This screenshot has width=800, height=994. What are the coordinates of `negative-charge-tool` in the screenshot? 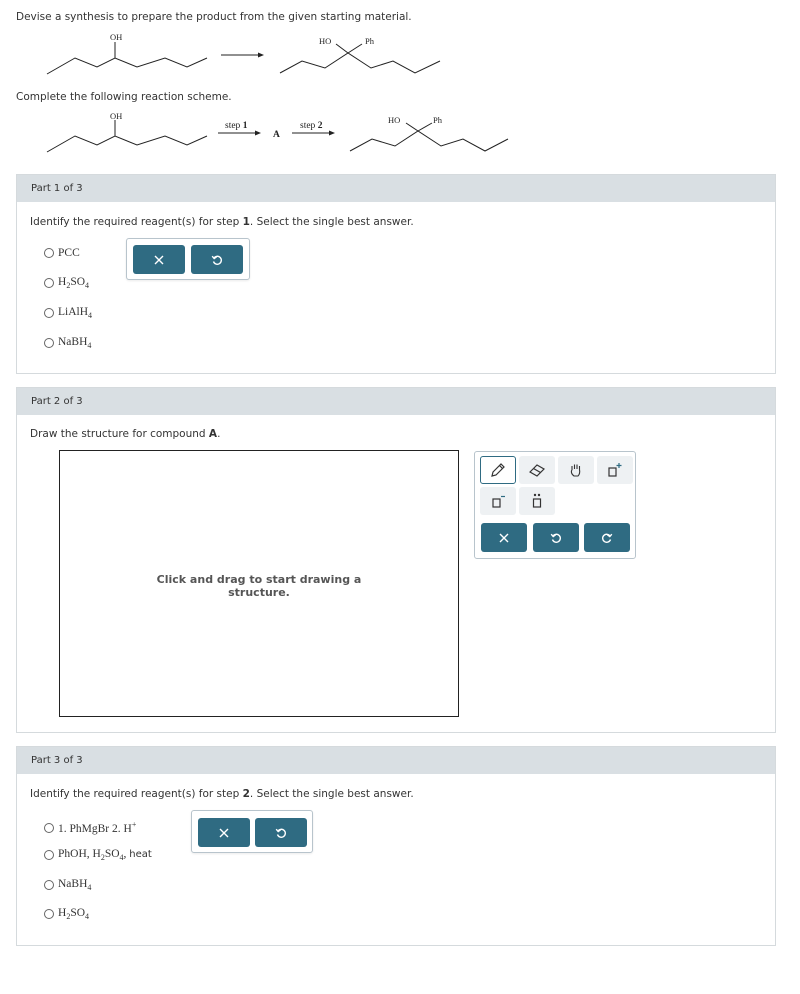 It's located at (498, 501).